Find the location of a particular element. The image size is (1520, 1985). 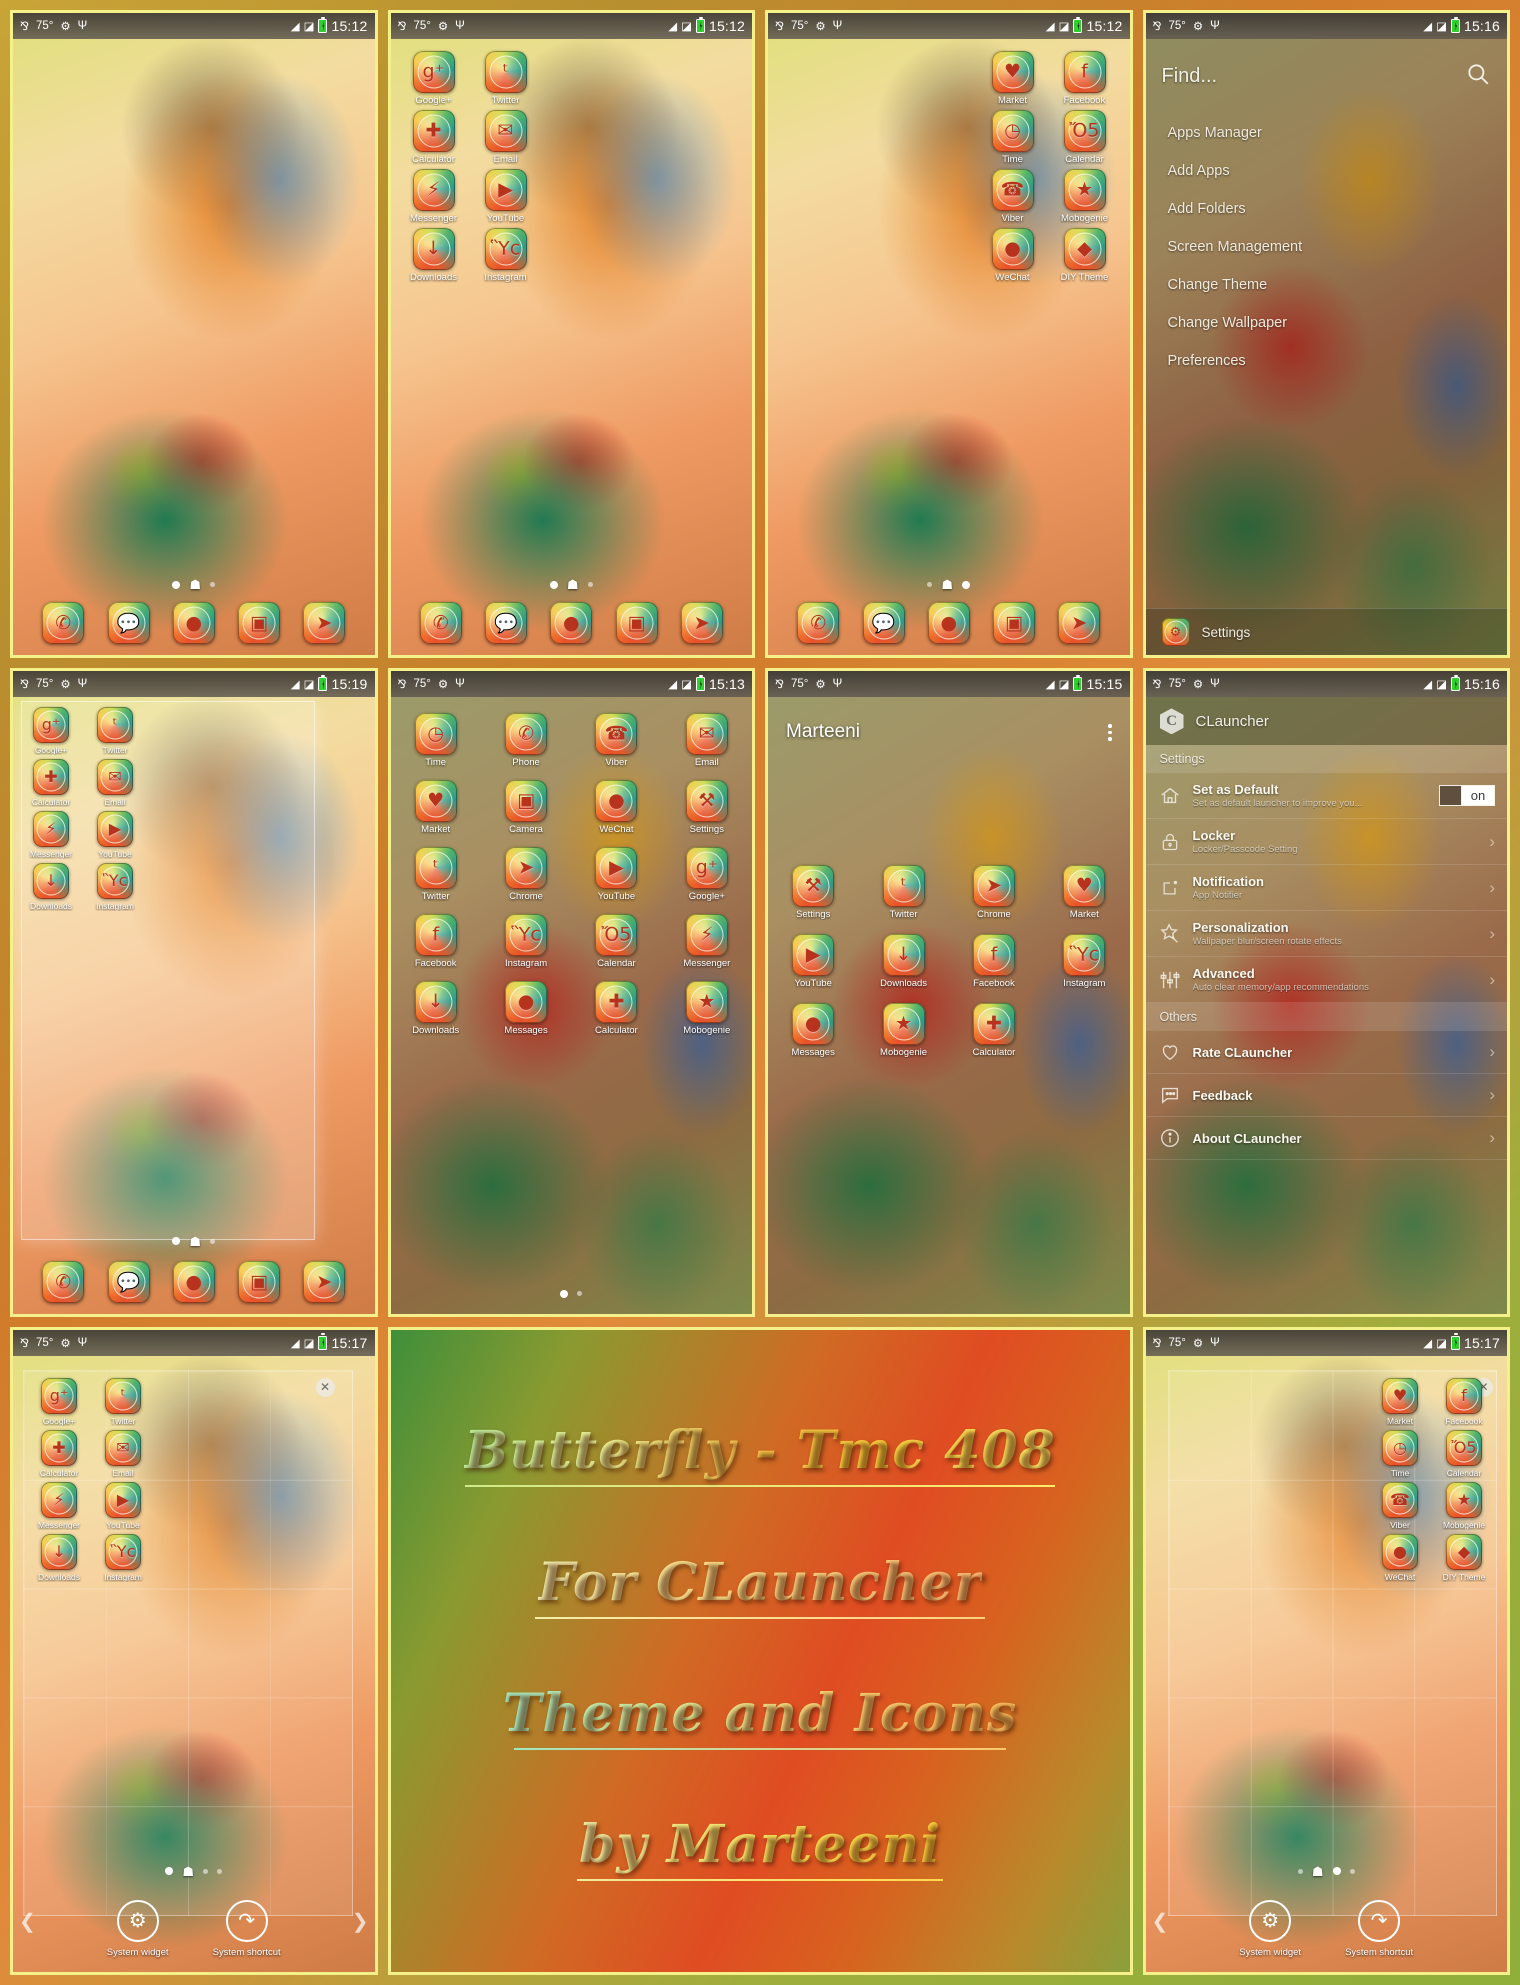

option-system-shortcut: ↷ System shortcut is located at coordinates (1379, 1928).